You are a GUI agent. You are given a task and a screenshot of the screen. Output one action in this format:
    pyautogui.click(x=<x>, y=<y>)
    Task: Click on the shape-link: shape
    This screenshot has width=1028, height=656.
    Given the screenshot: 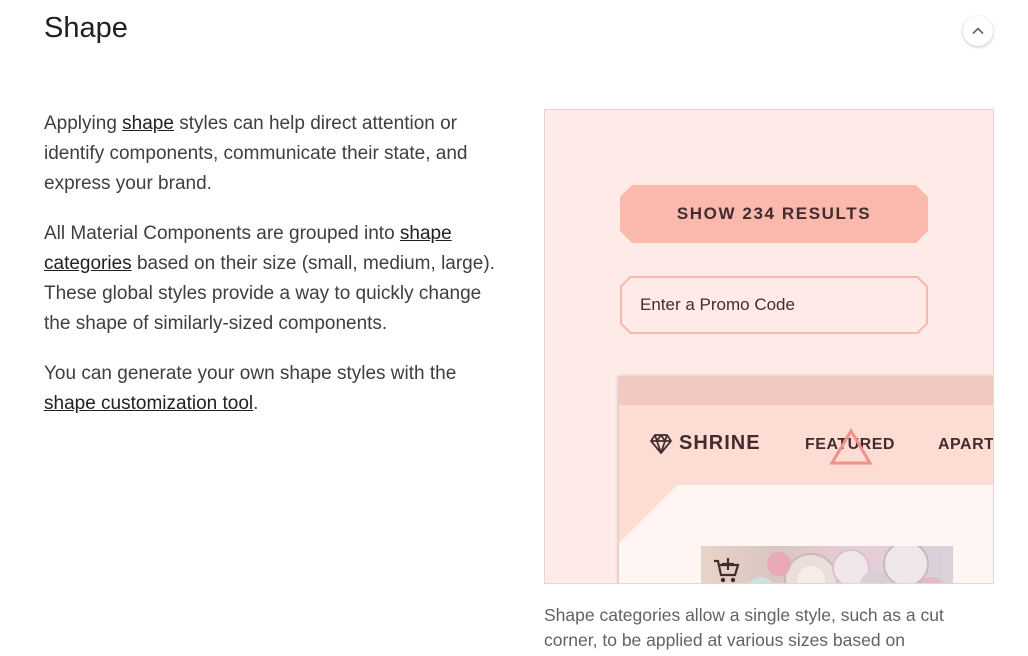 What is the action you would take?
    pyautogui.click(x=148, y=123)
    